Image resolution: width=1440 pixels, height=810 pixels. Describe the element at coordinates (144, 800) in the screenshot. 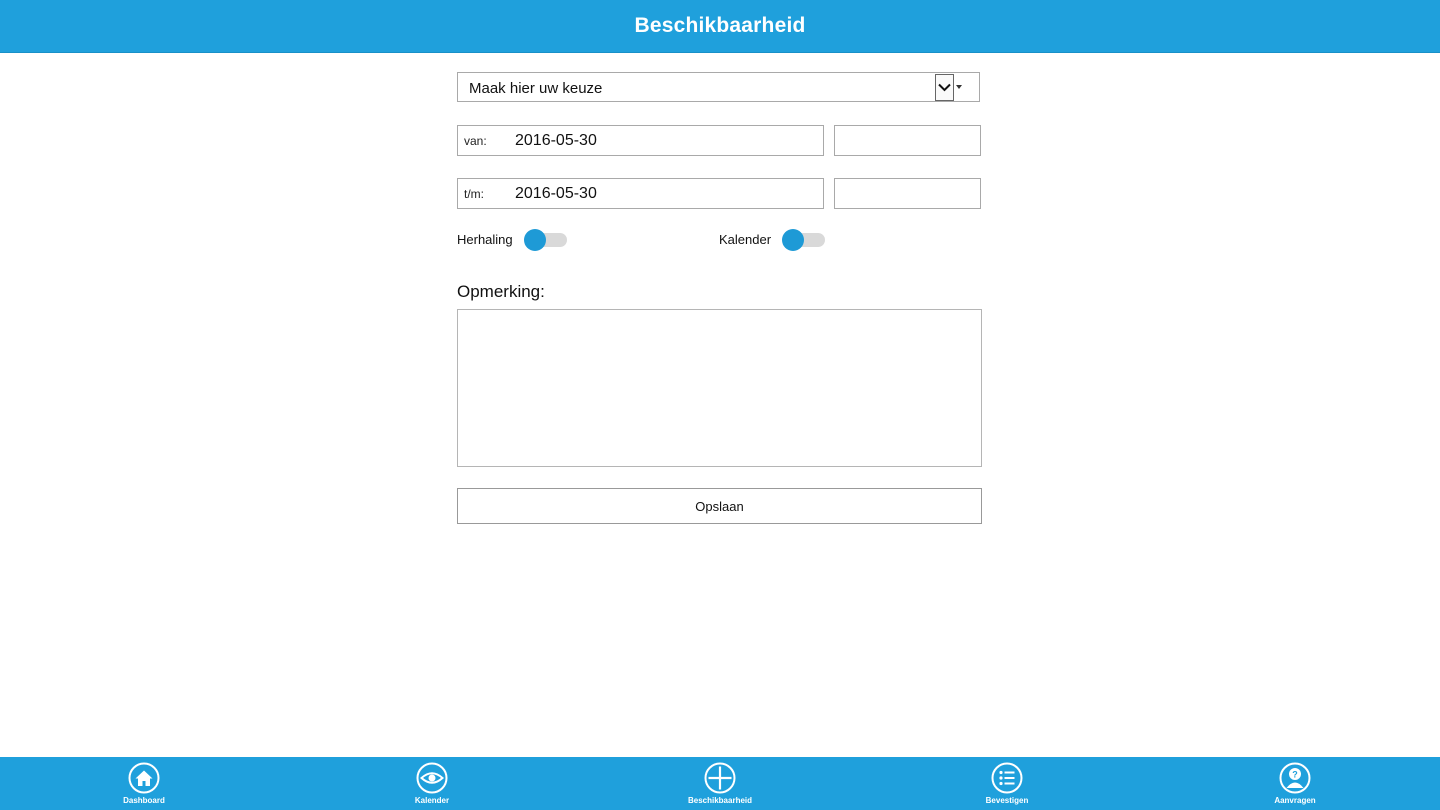

I see `nav-label: Dashboard` at that location.